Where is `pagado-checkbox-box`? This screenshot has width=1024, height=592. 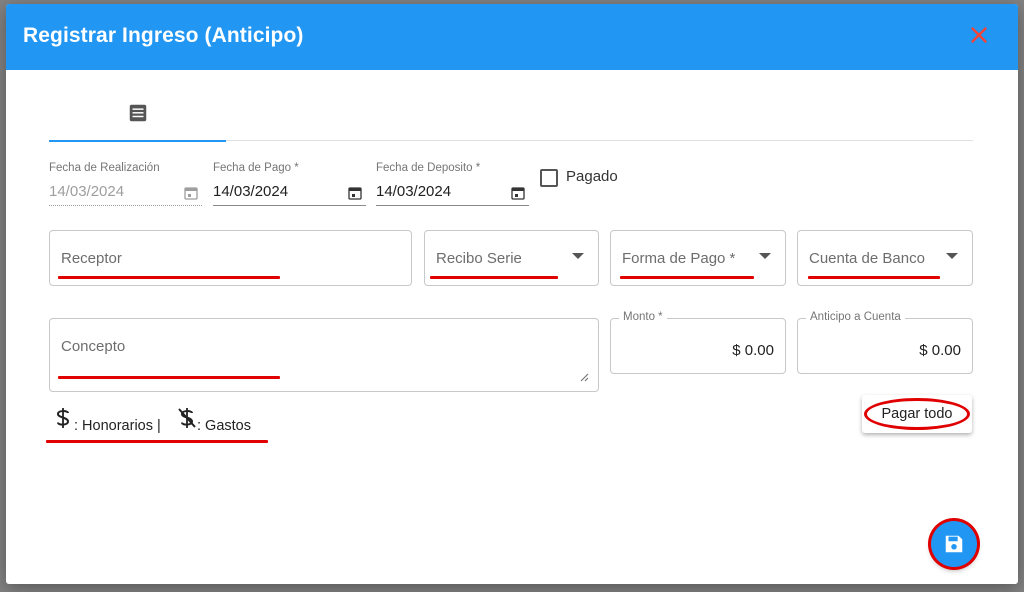
pagado-checkbox-box is located at coordinates (549, 178).